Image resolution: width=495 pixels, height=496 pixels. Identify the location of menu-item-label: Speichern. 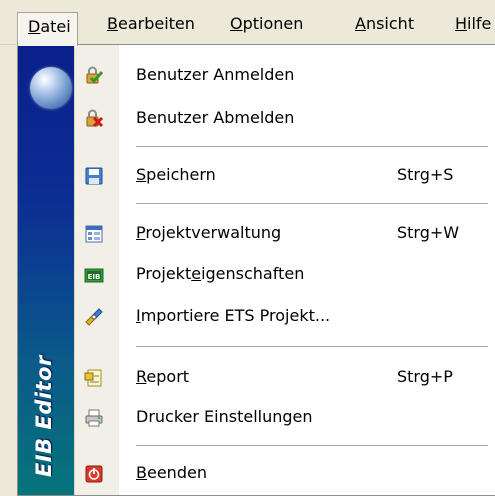
(176, 174).